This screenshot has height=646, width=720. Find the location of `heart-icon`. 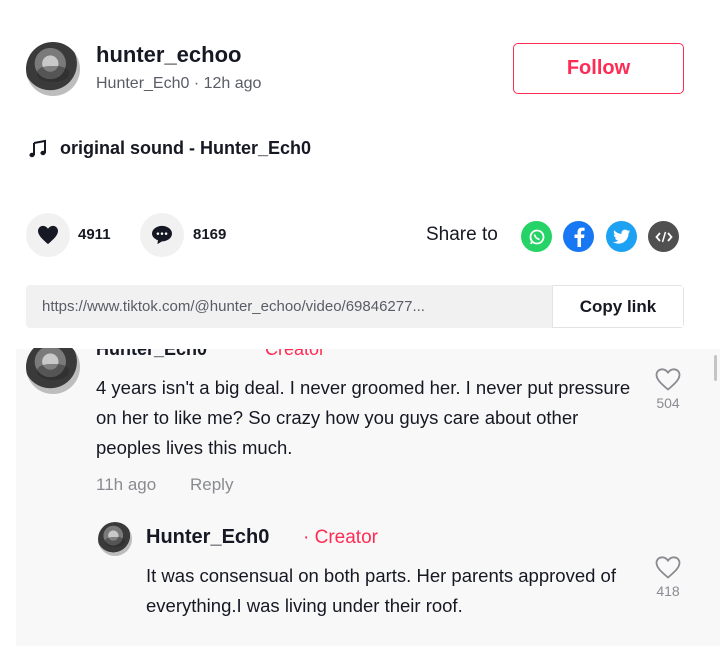

heart-icon is located at coordinates (48, 235).